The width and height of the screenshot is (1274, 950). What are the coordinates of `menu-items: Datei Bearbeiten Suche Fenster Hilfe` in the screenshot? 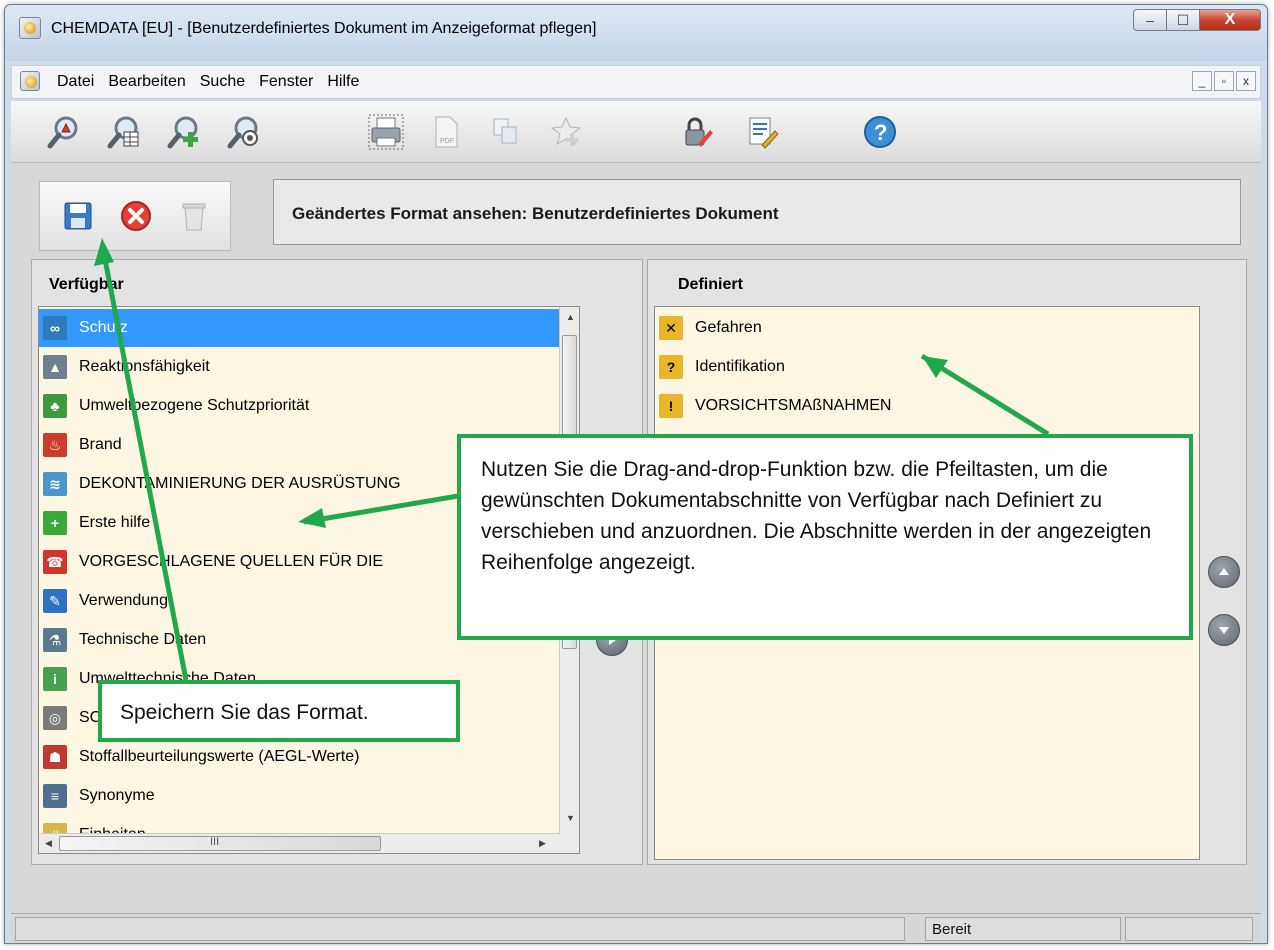 It's located at (208, 82).